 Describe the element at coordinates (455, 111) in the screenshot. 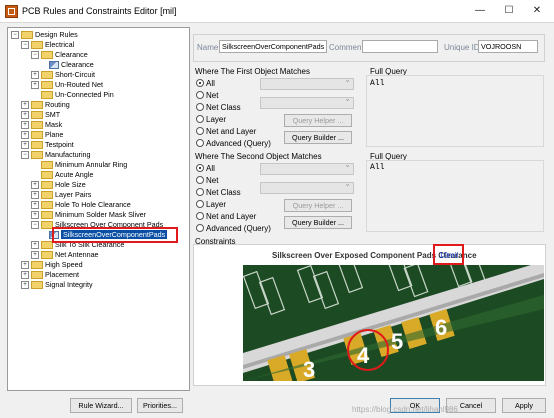

I see `first-full-query-box` at that location.